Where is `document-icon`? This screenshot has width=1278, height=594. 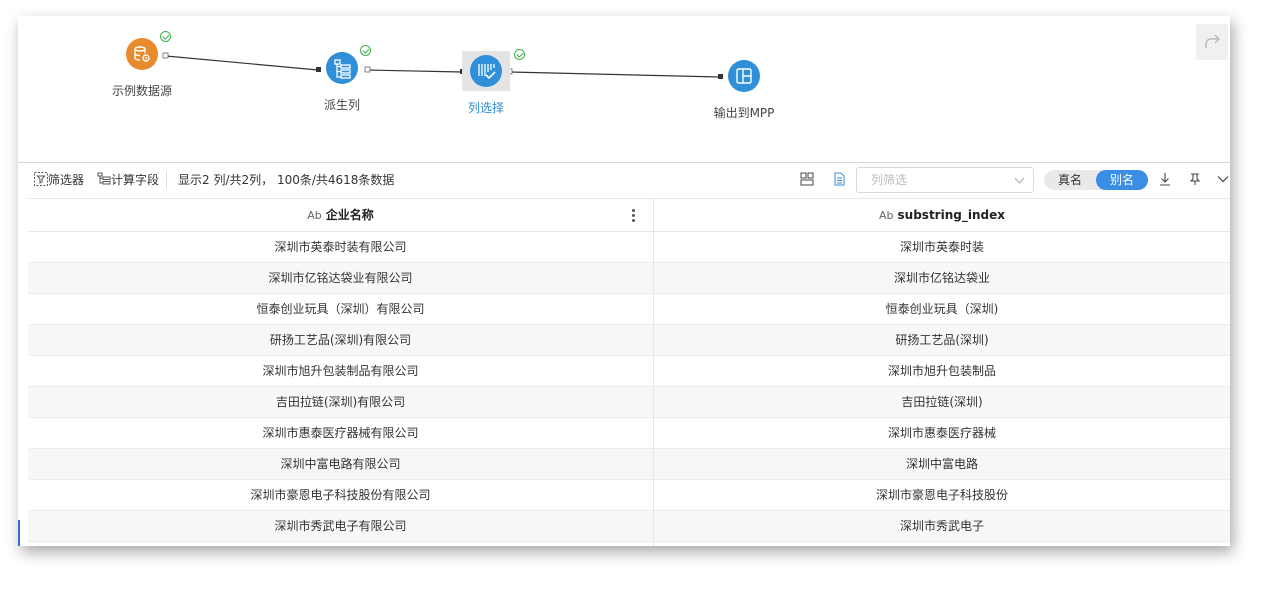
document-icon is located at coordinates (839, 179).